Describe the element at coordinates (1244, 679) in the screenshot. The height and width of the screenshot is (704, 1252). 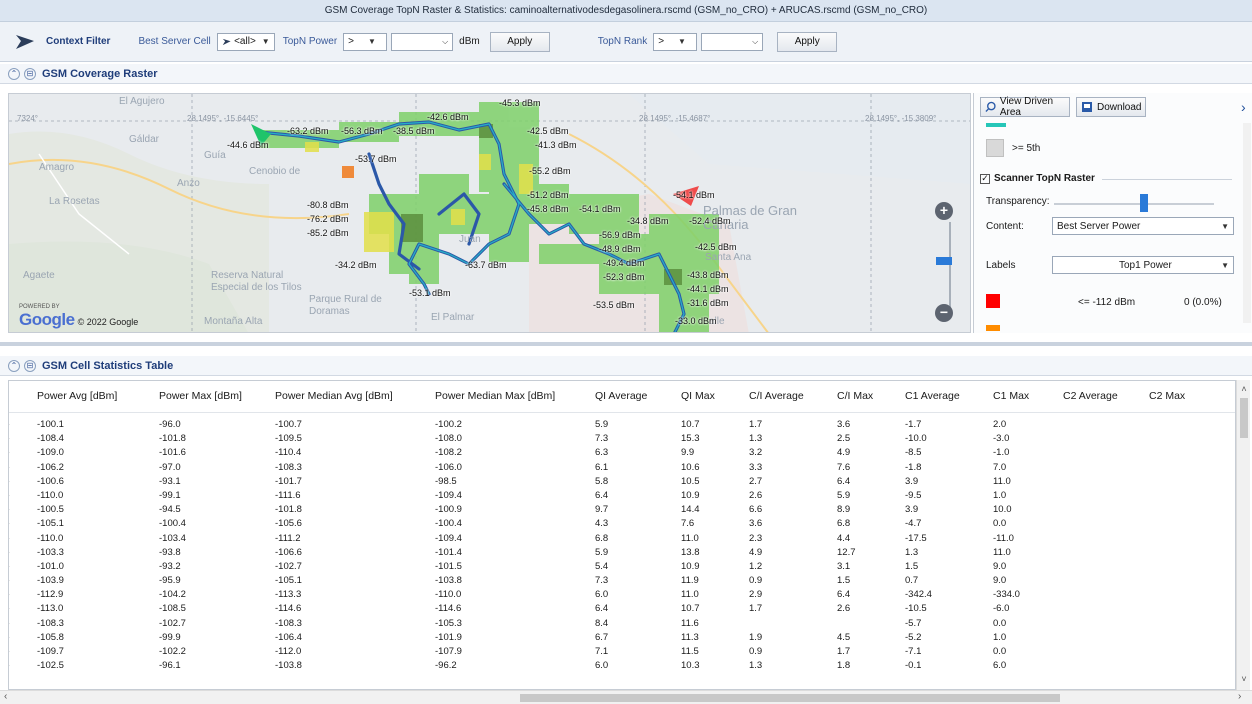
I see `scroll-down-icon: ˅` at that location.